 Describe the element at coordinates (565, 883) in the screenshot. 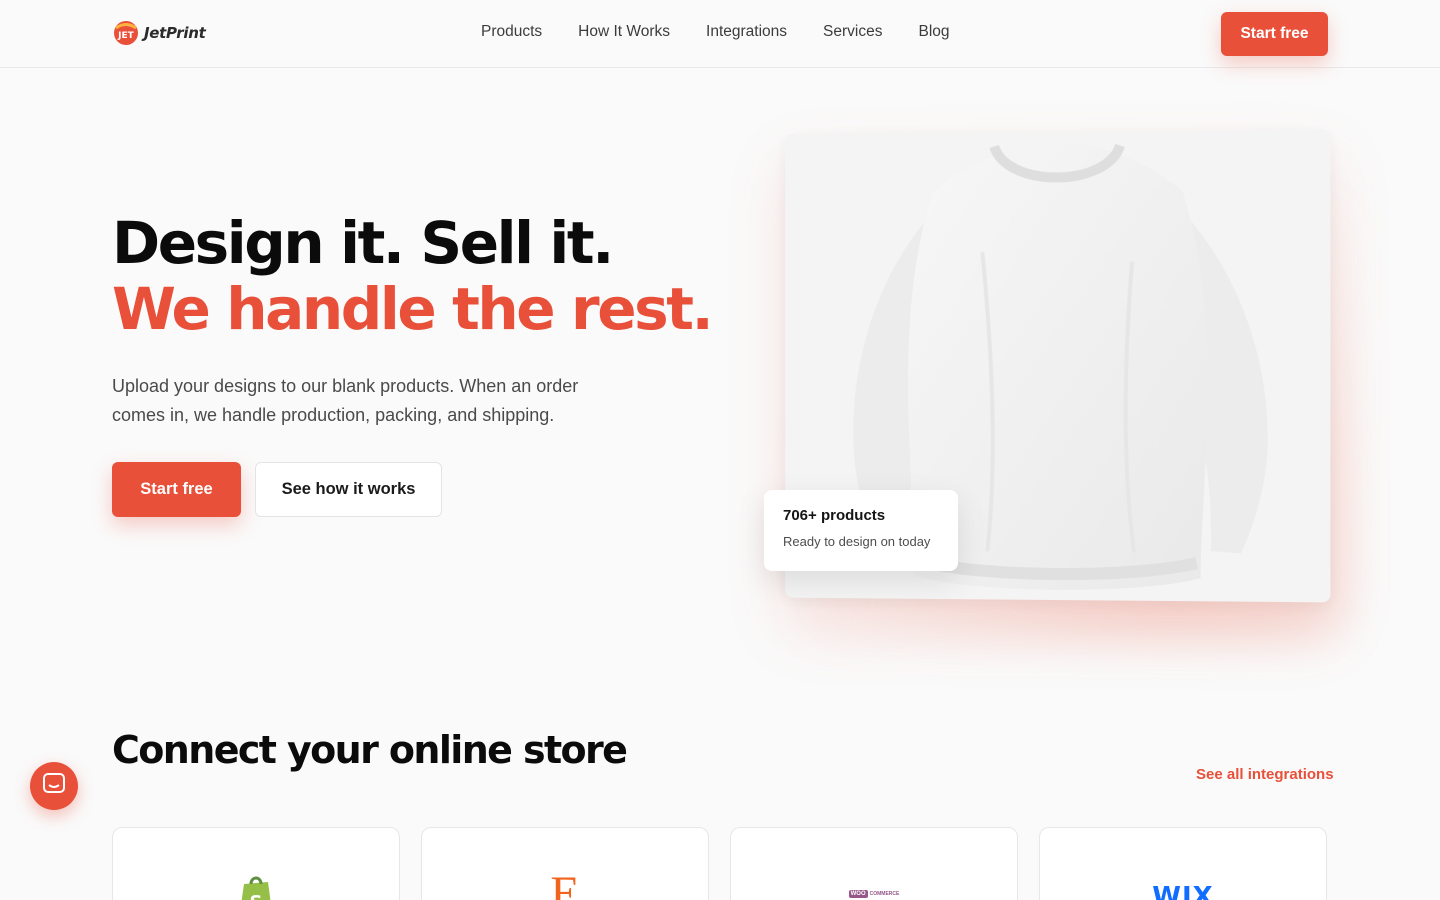

I see `etsy-icon: E` at that location.